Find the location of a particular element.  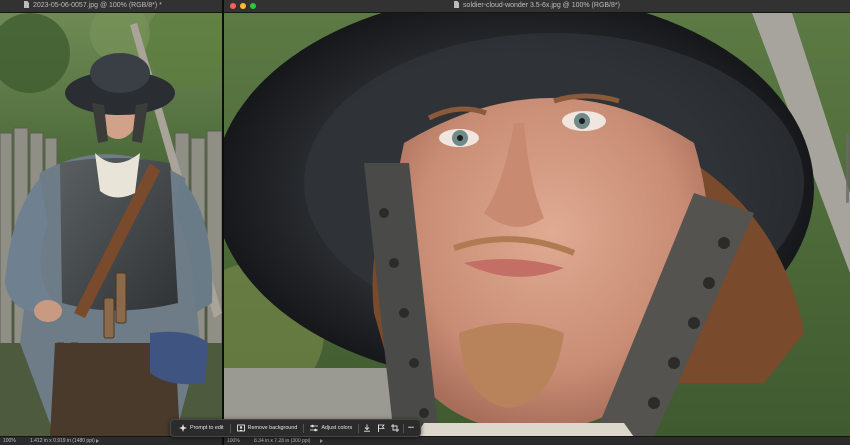

download-icon is located at coordinates (367, 428).